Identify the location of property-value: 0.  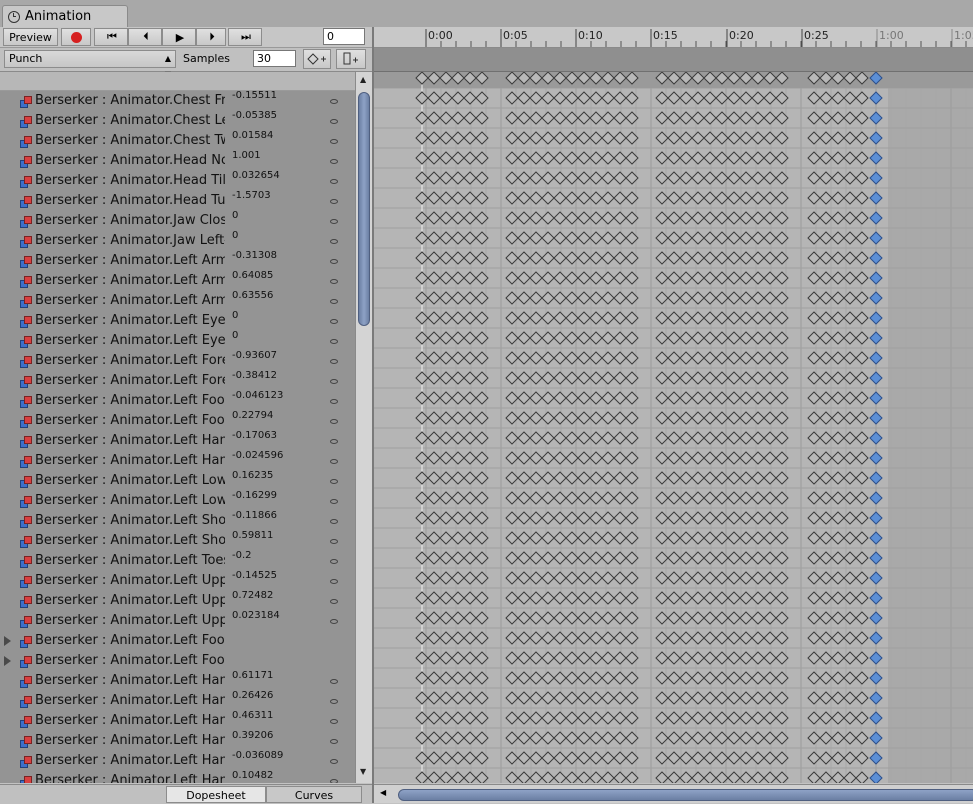
(235, 315).